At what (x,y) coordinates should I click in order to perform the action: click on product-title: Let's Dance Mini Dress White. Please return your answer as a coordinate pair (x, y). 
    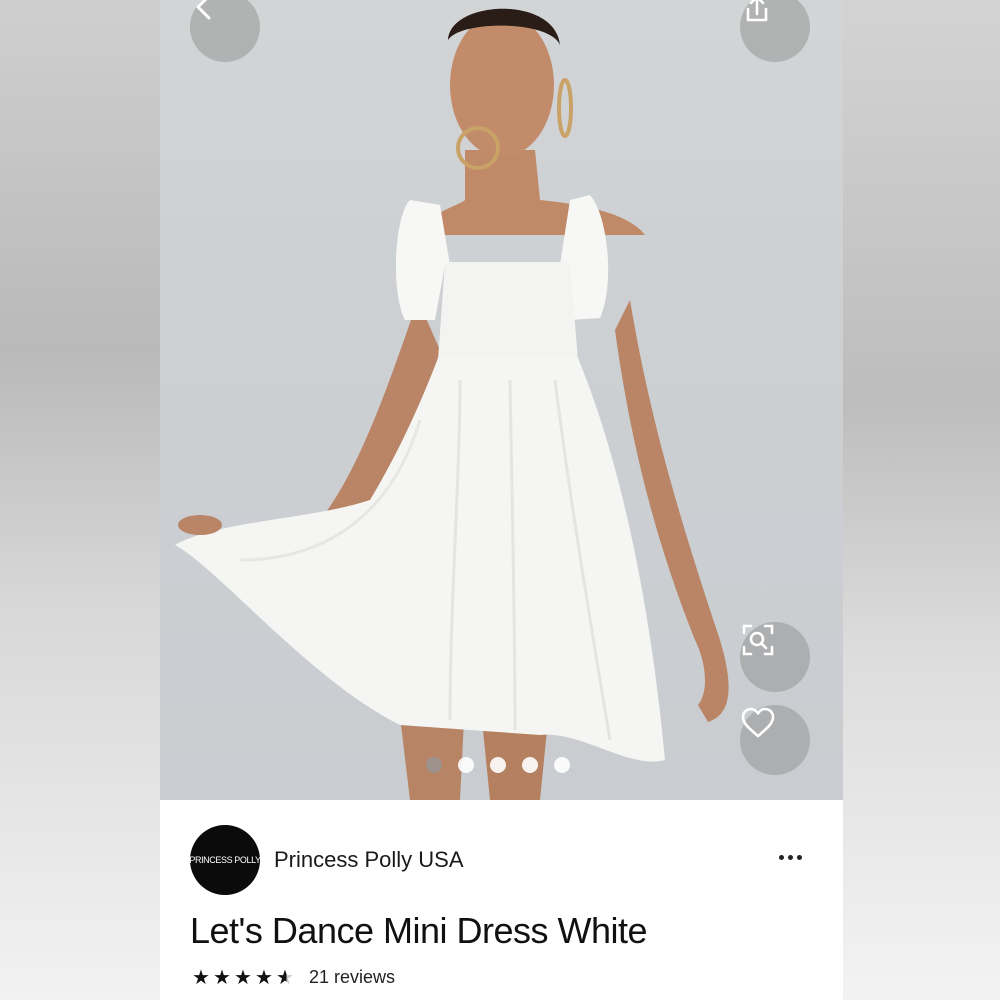
    Looking at the image, I should click on (419, 930).